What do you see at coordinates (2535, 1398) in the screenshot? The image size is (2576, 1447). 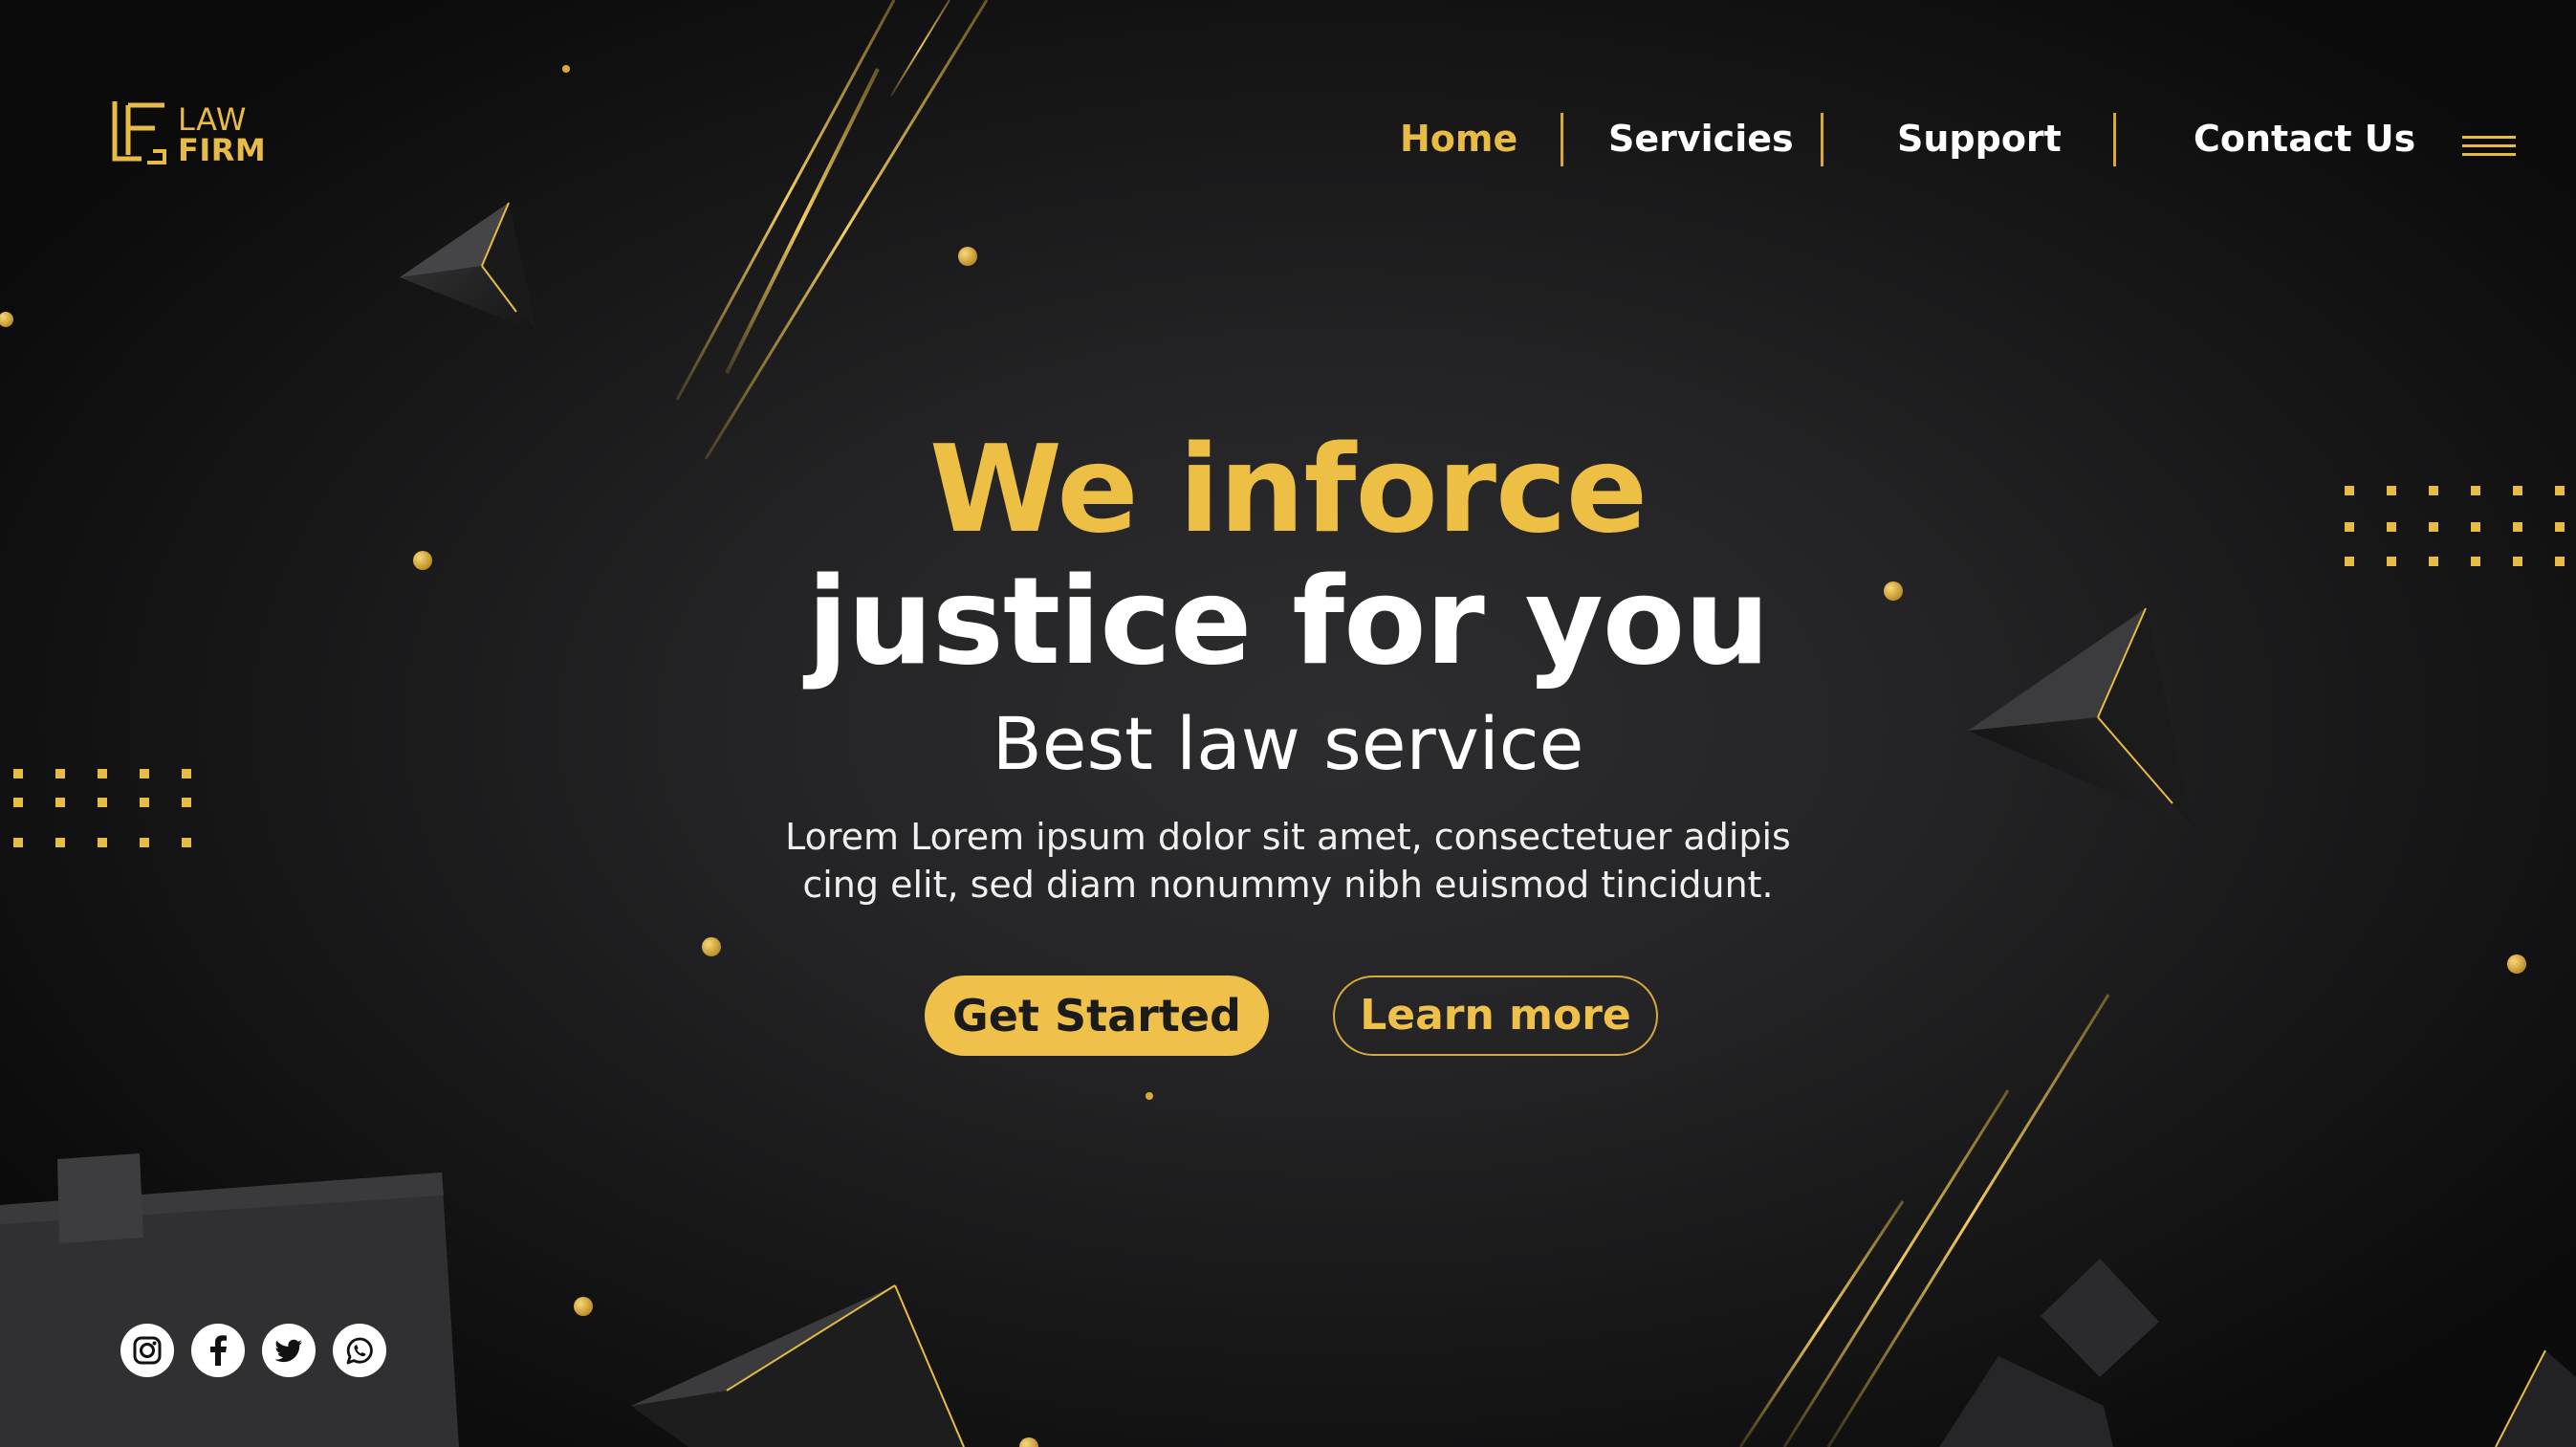 I see `pyramid-bottom-right` at bounding box center [2535, 1398].